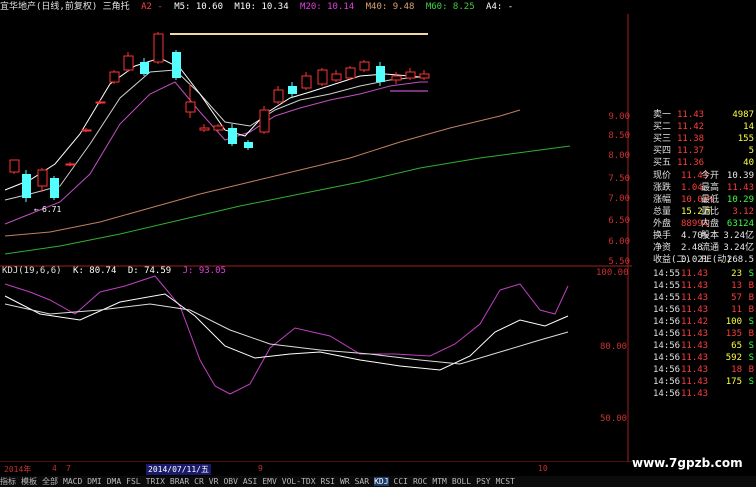  What do you see at coordinates (328, 481) in the screenshot?
I see `indicator-tab: RSI` at bounding box center [328, 481].